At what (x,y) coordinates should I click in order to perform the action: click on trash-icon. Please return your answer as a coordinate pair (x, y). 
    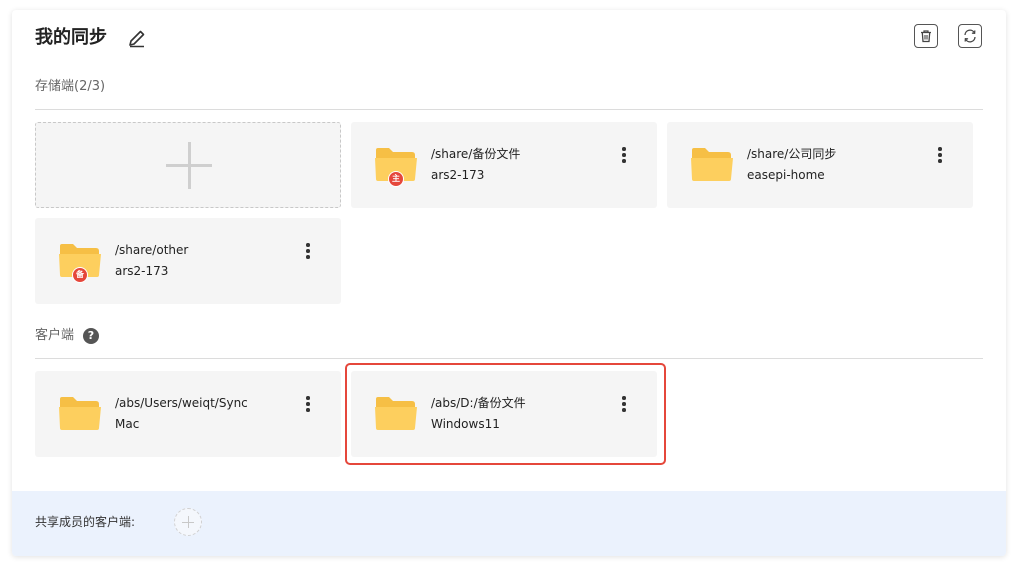
    Looking at the image, I should click on (926, 36).